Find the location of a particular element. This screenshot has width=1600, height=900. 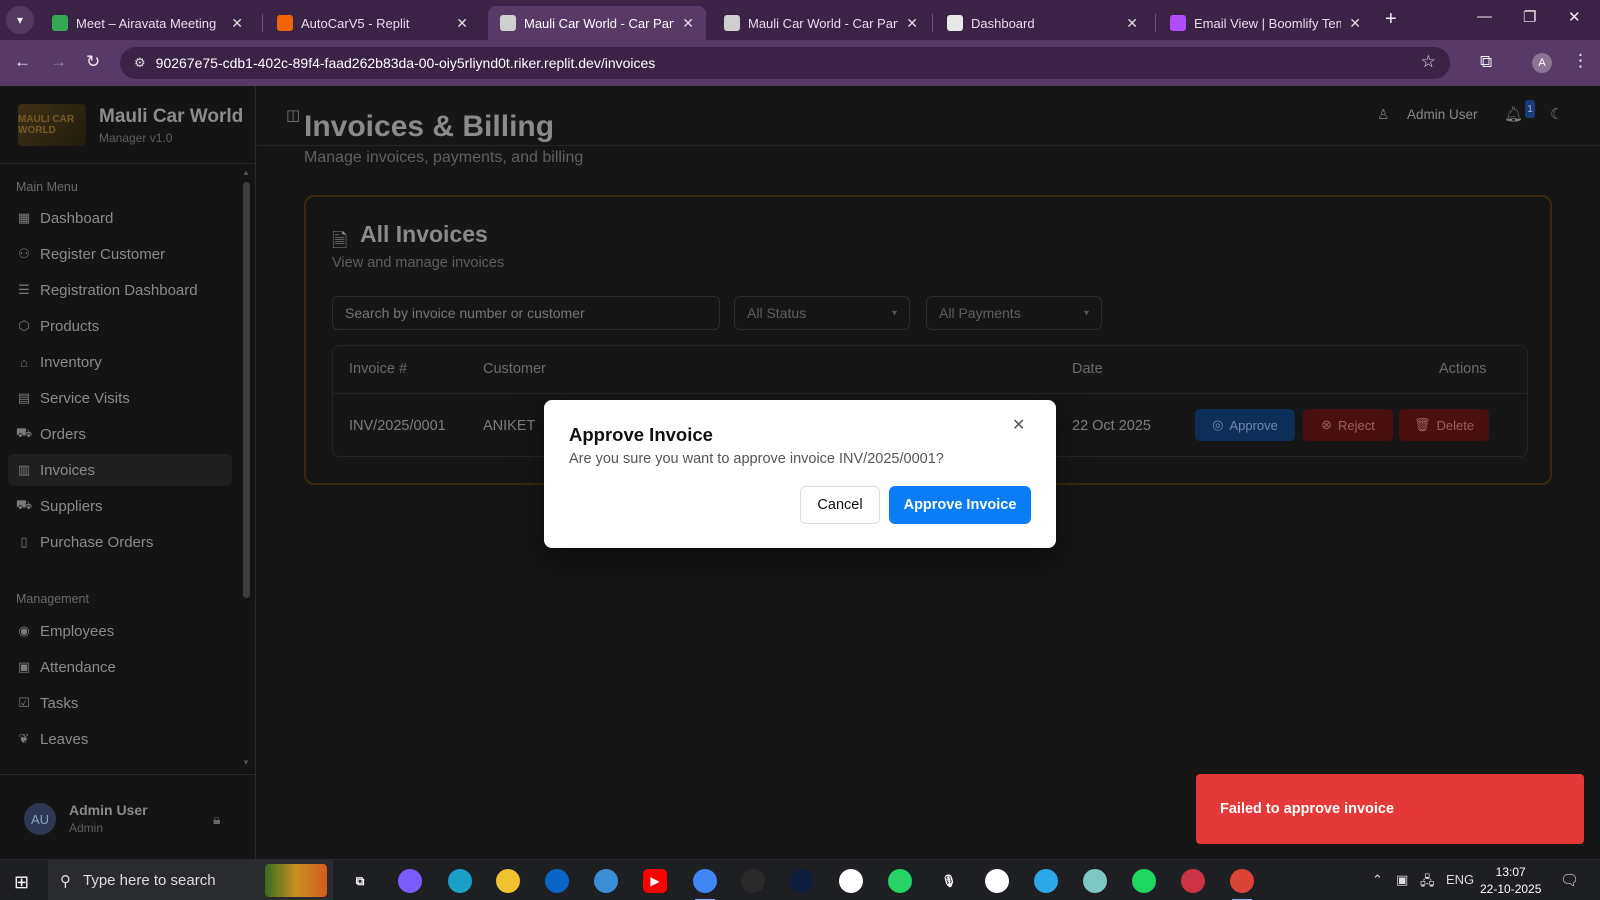

meet-now-icon: ▣ is located at coordinates (1402, 880).